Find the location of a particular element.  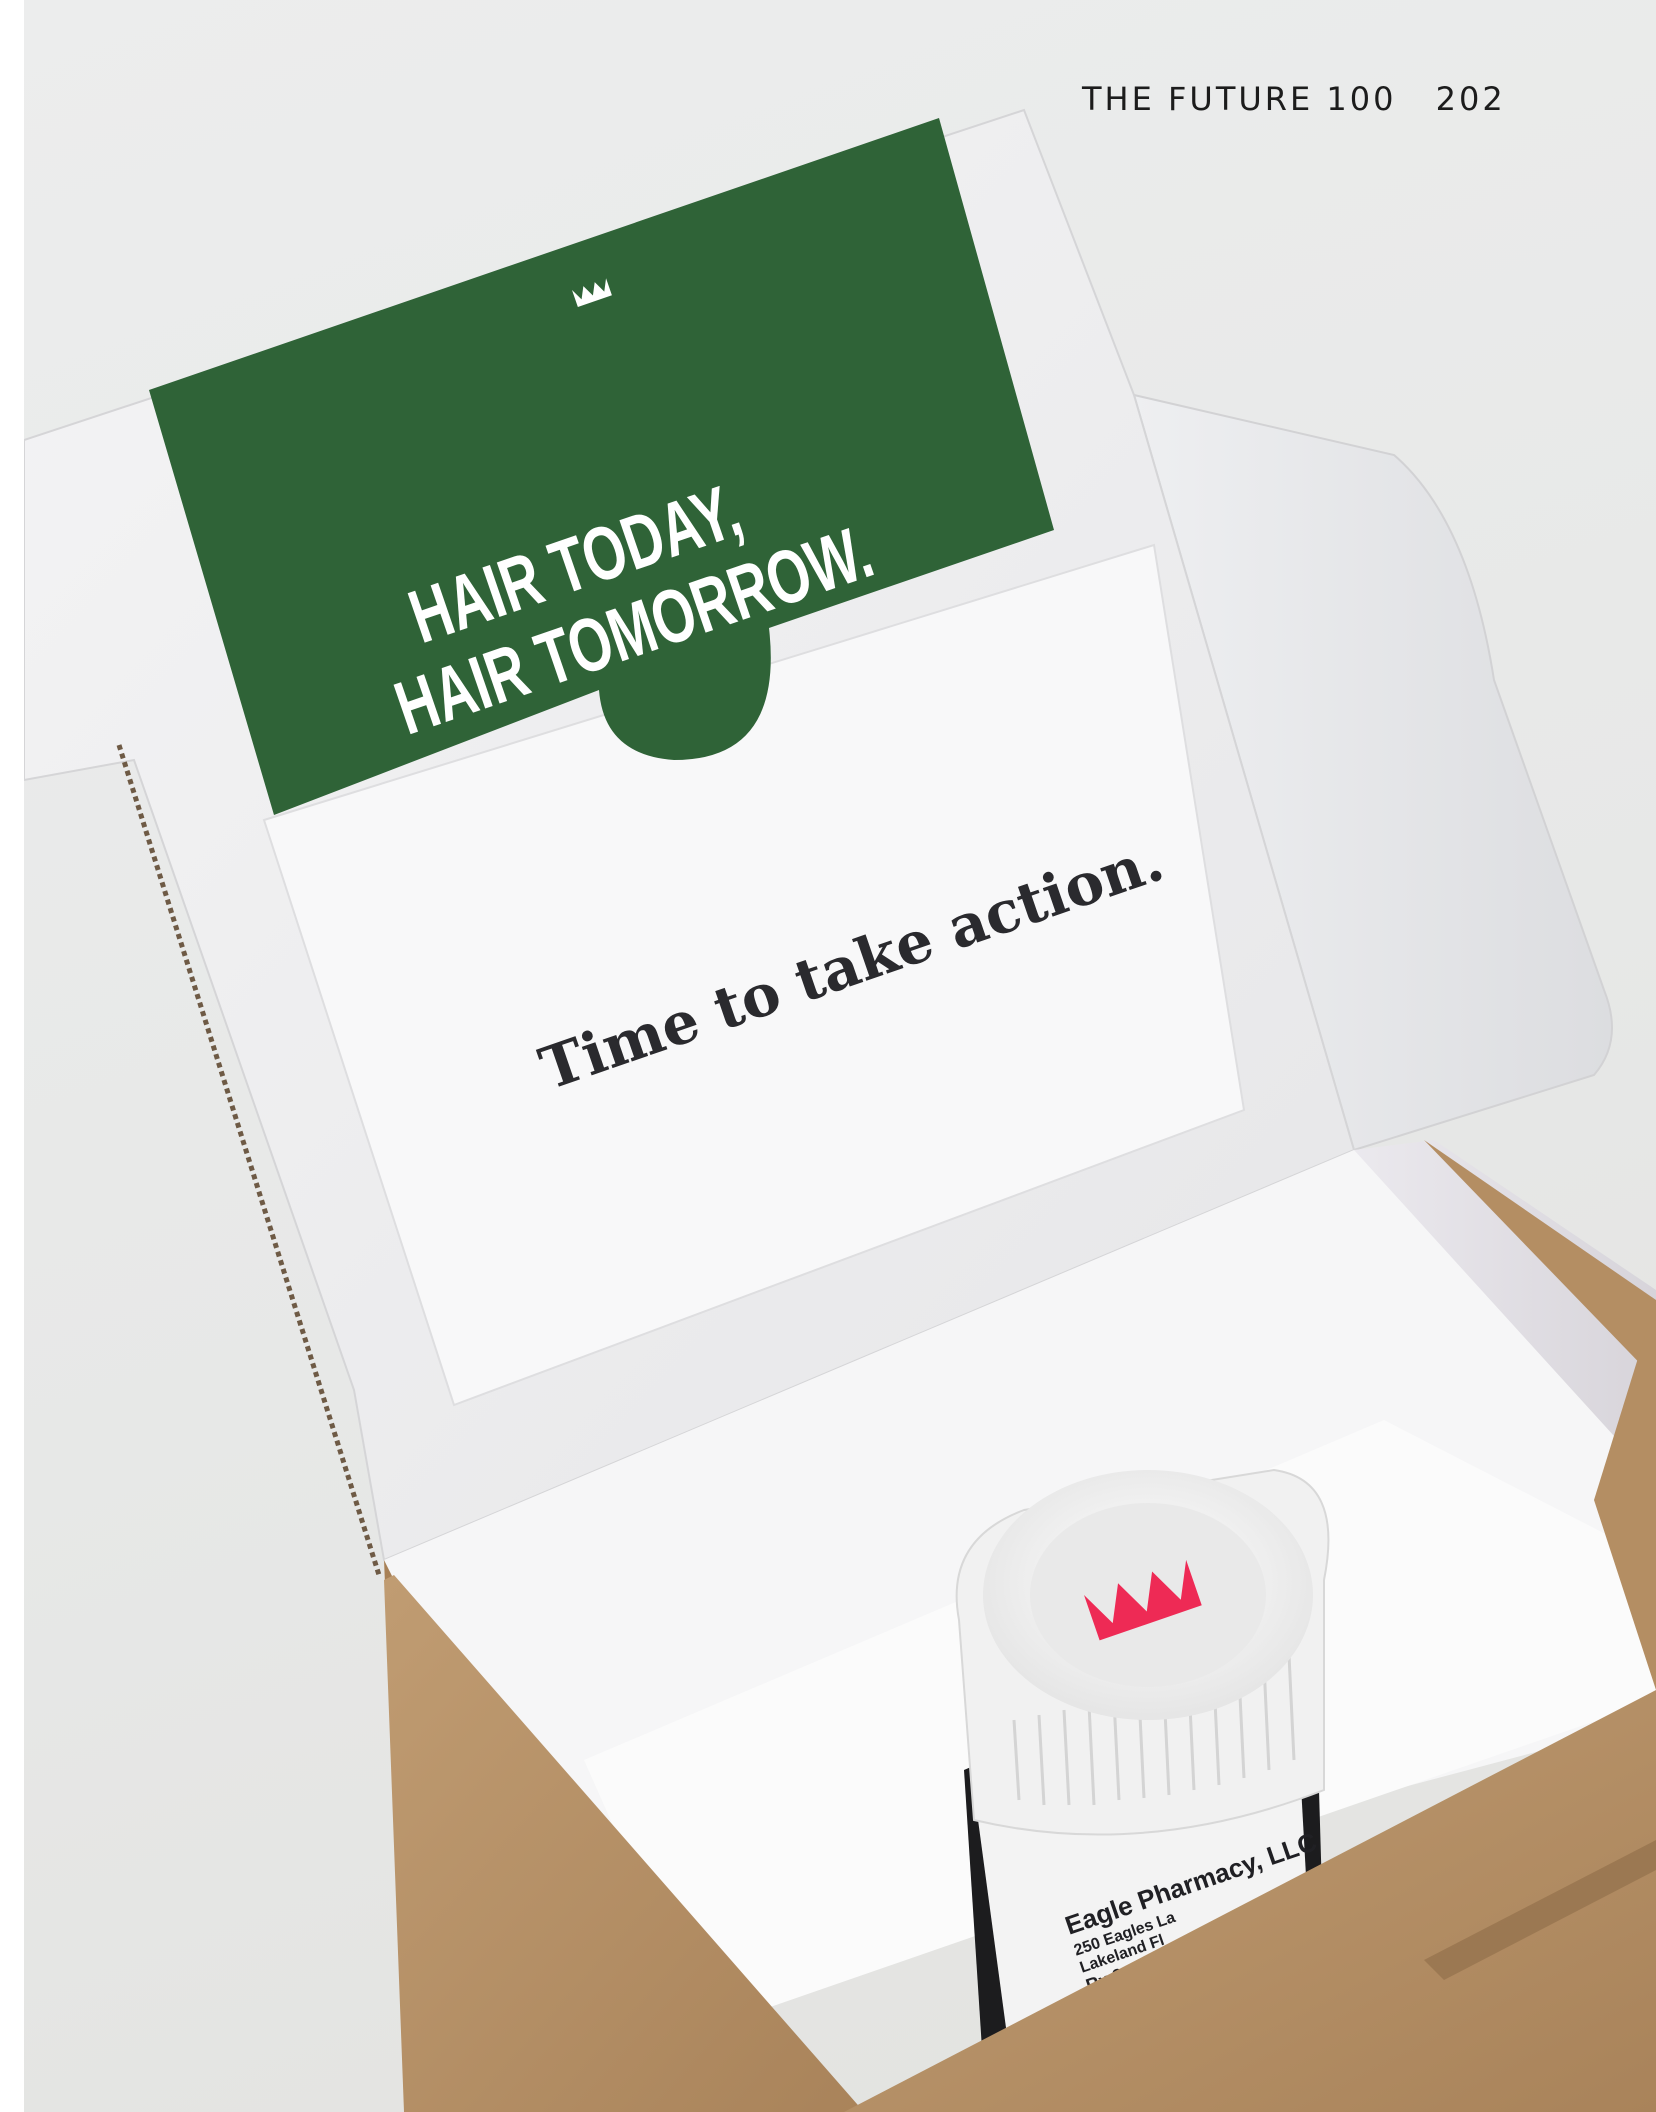

page-header: THE FUTURE 100 202 is located at coordinates (1294, 99).